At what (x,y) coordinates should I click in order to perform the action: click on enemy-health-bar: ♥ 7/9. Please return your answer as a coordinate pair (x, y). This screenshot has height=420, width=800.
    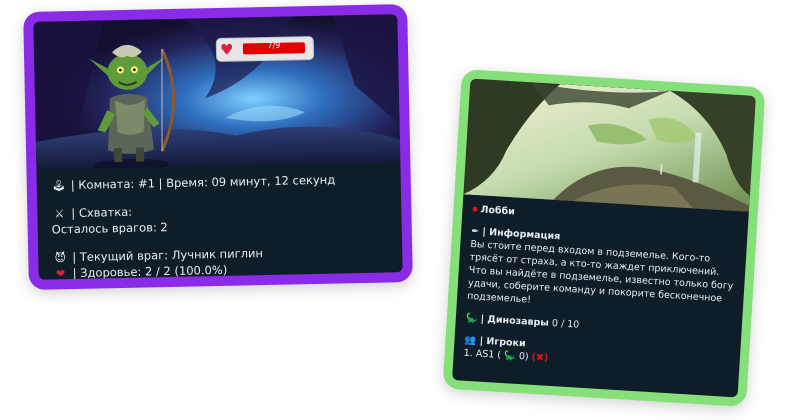
    Looking at the image, I should click on (265, 49).